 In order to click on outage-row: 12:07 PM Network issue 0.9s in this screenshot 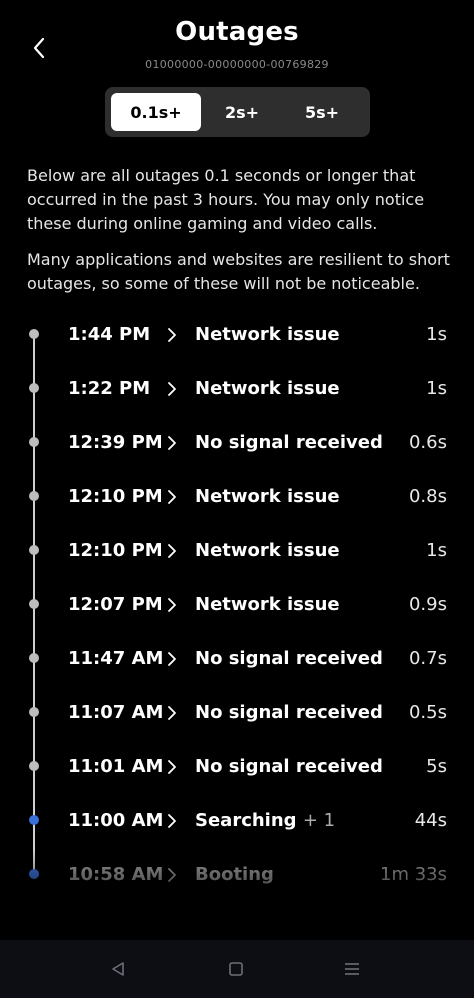, I will do `click(237, 621)`.